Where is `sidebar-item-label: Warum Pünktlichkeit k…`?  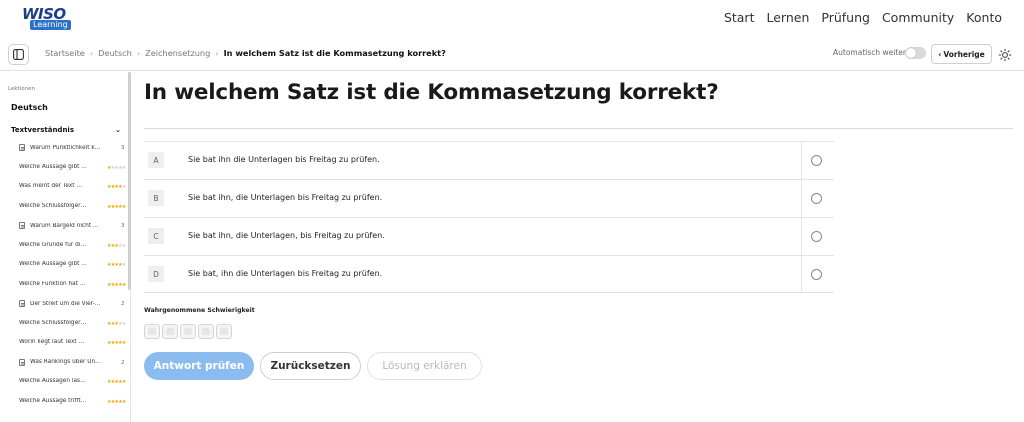
sidebar-item-label: Warum Pünktlichkeit k… is located at coordinates (65, 147).